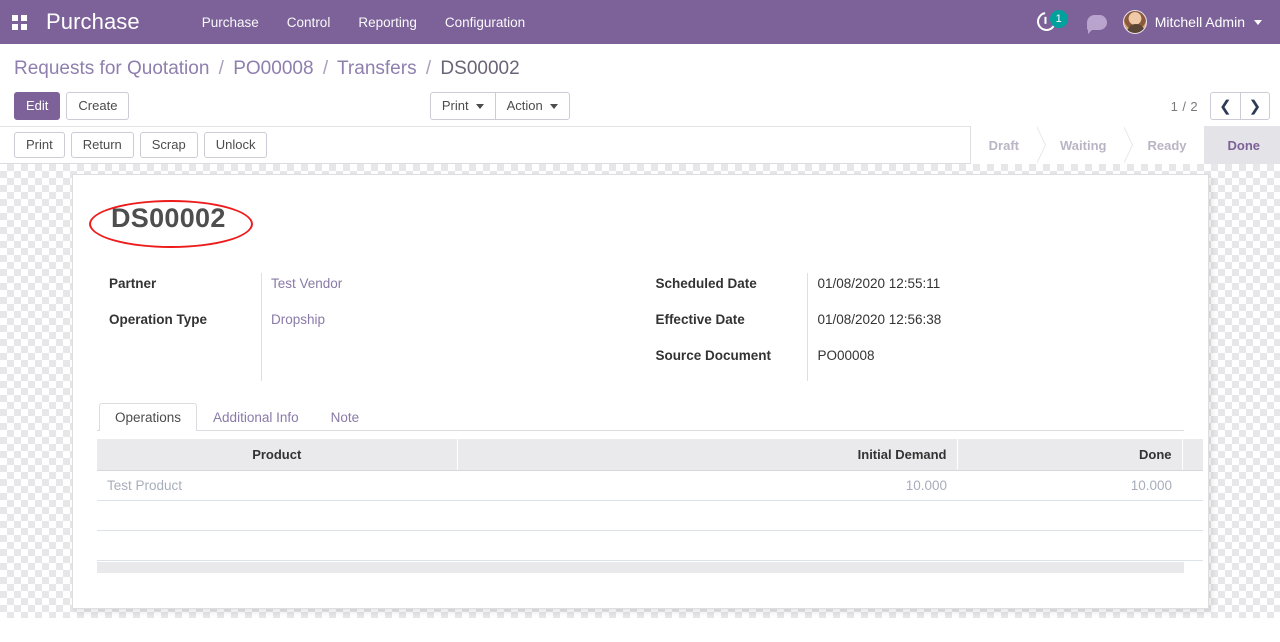 This screenshot has width=1280, height=642. What do you see at coordinates (640, 567) in the screenshot?
I see `table-footer-bar` at bounding box center [640, 567].